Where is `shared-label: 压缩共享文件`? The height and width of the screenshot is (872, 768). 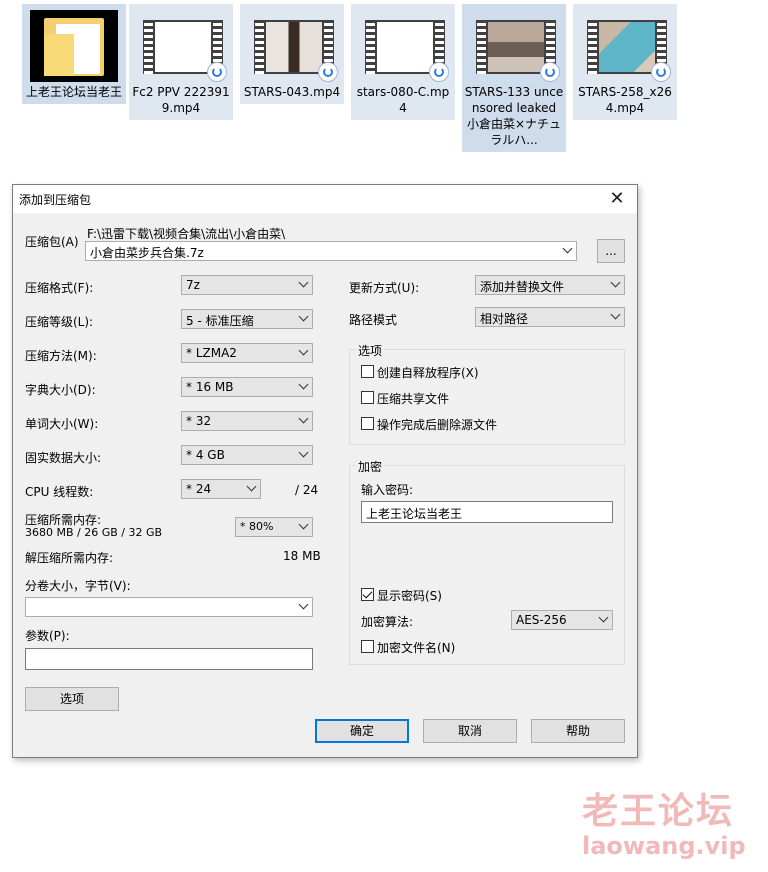 shared-label: 压缩共享文件 is located at coordinates (413, 398).